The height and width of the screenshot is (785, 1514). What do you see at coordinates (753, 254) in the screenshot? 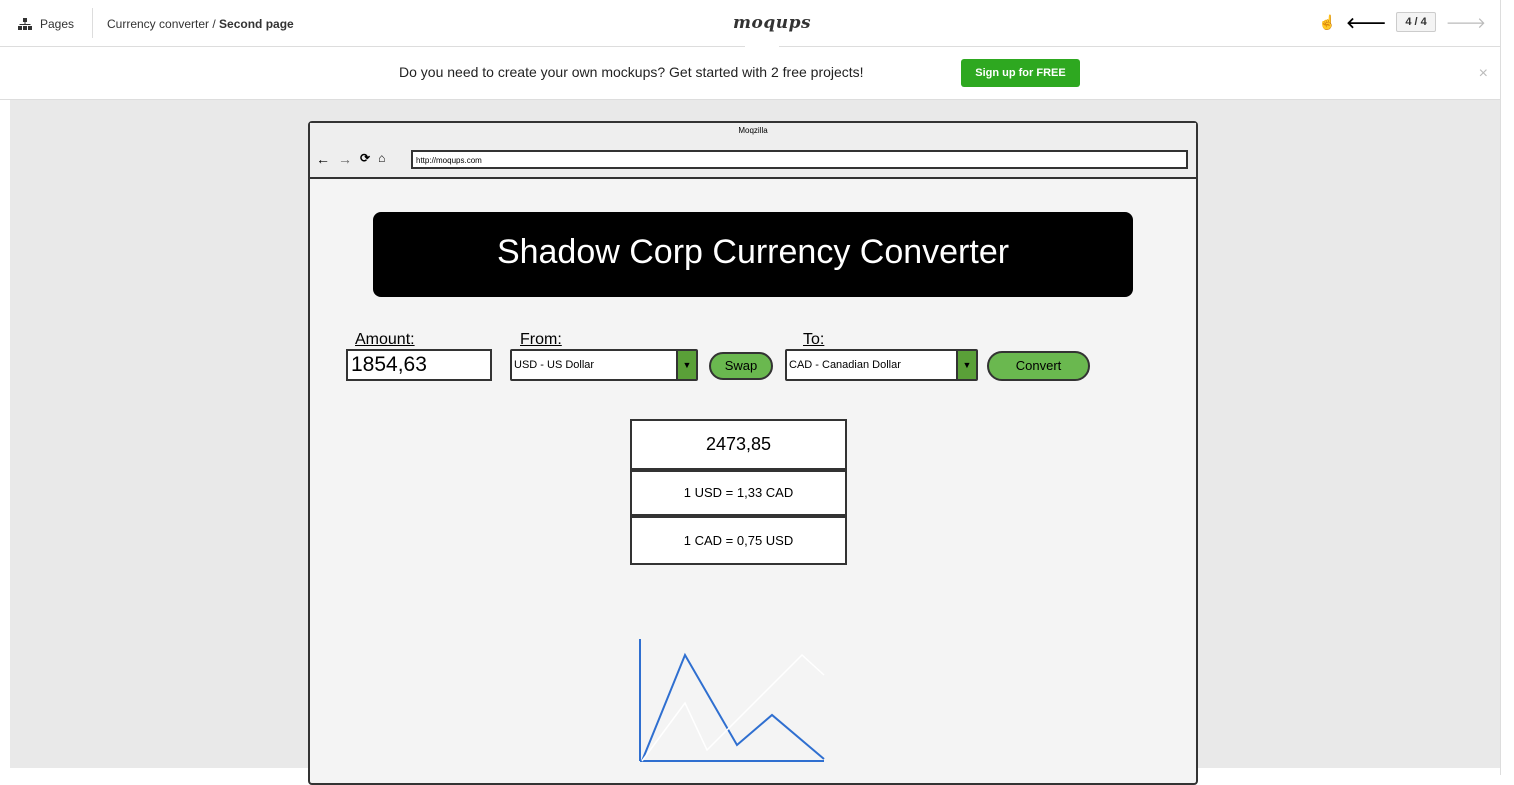
I see `app-header: Shadow Corp Currency Converter` at bounding box center [753, 254].